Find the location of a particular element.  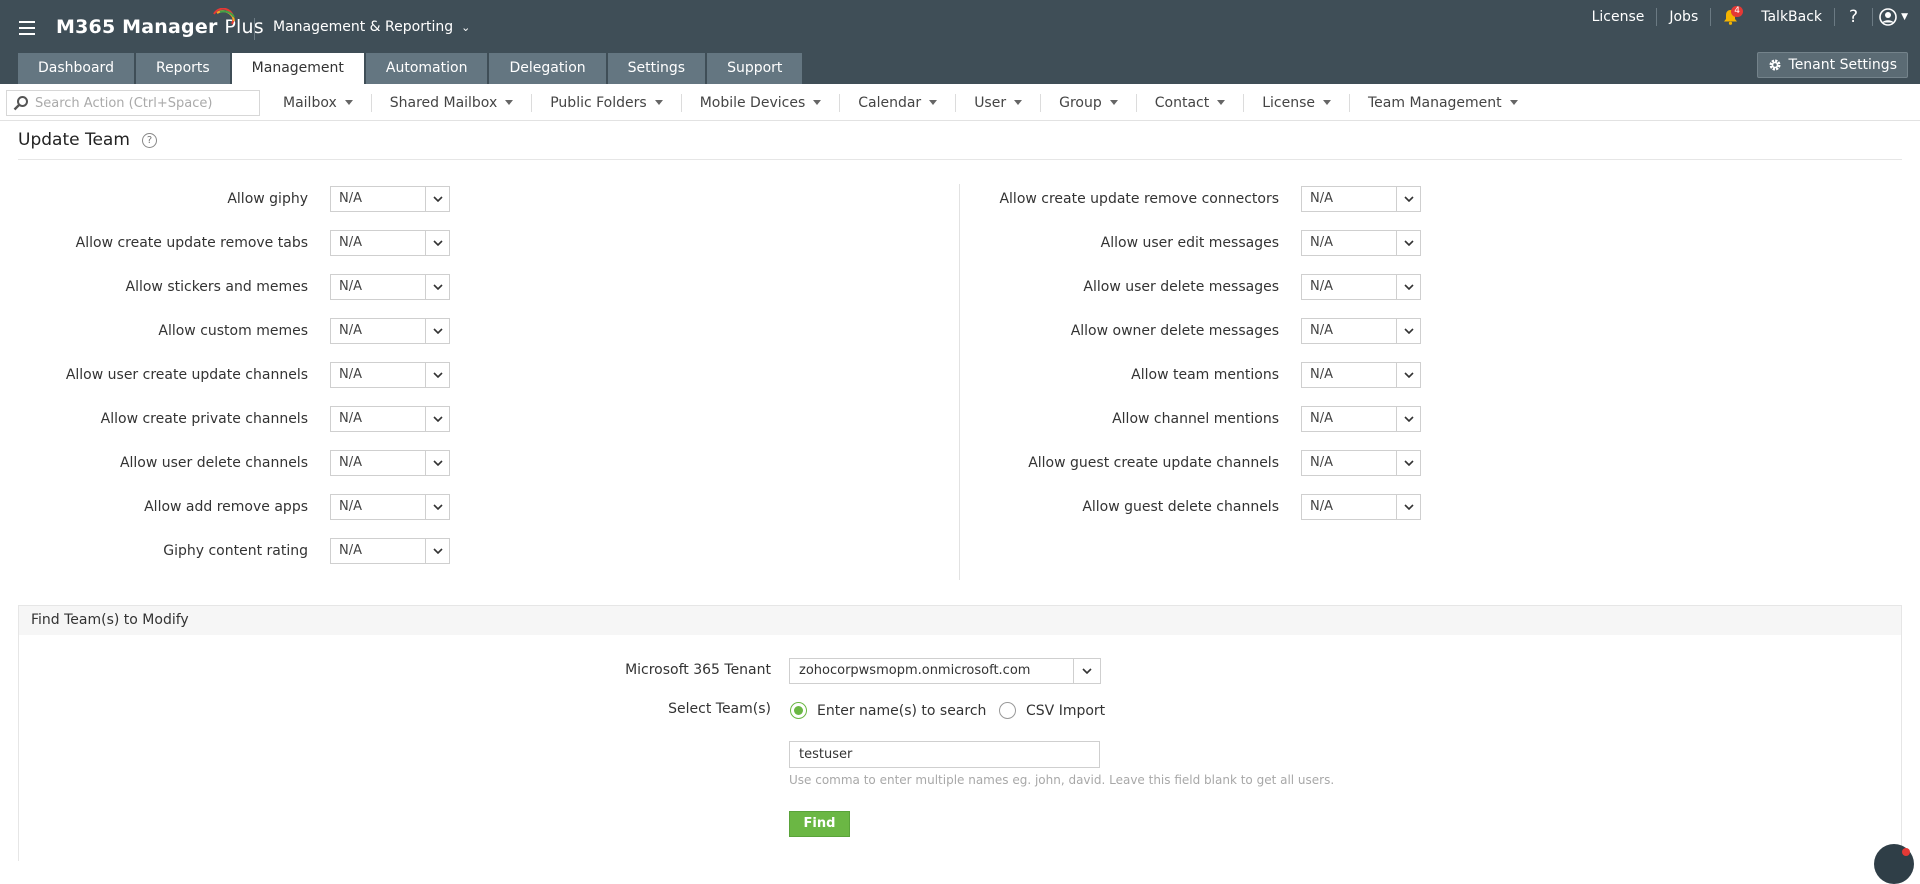

menu-label: Calendar is located at coordinates (890, 102).